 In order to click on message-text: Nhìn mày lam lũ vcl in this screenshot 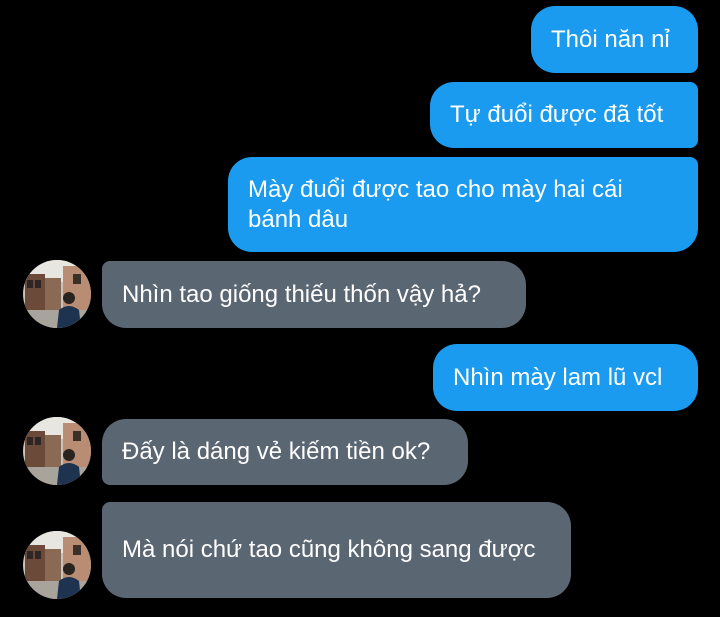, I will do `click(558, 377)`.